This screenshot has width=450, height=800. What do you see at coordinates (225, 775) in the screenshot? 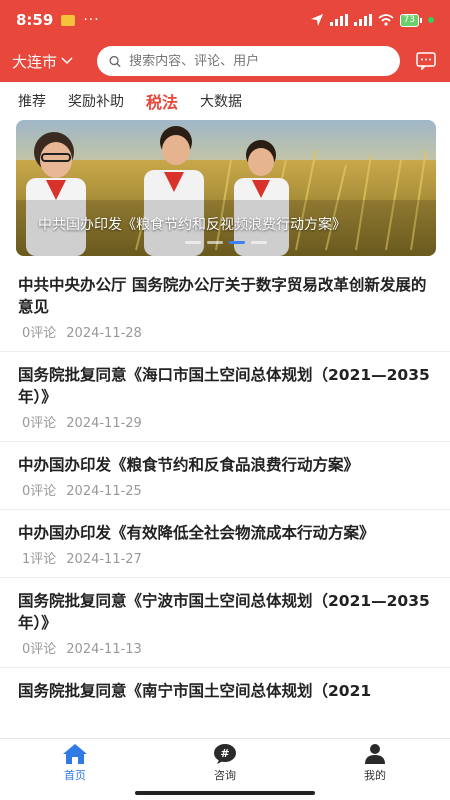
I see `nav-consult-label: 咨询` at bounding box center [225, 775].